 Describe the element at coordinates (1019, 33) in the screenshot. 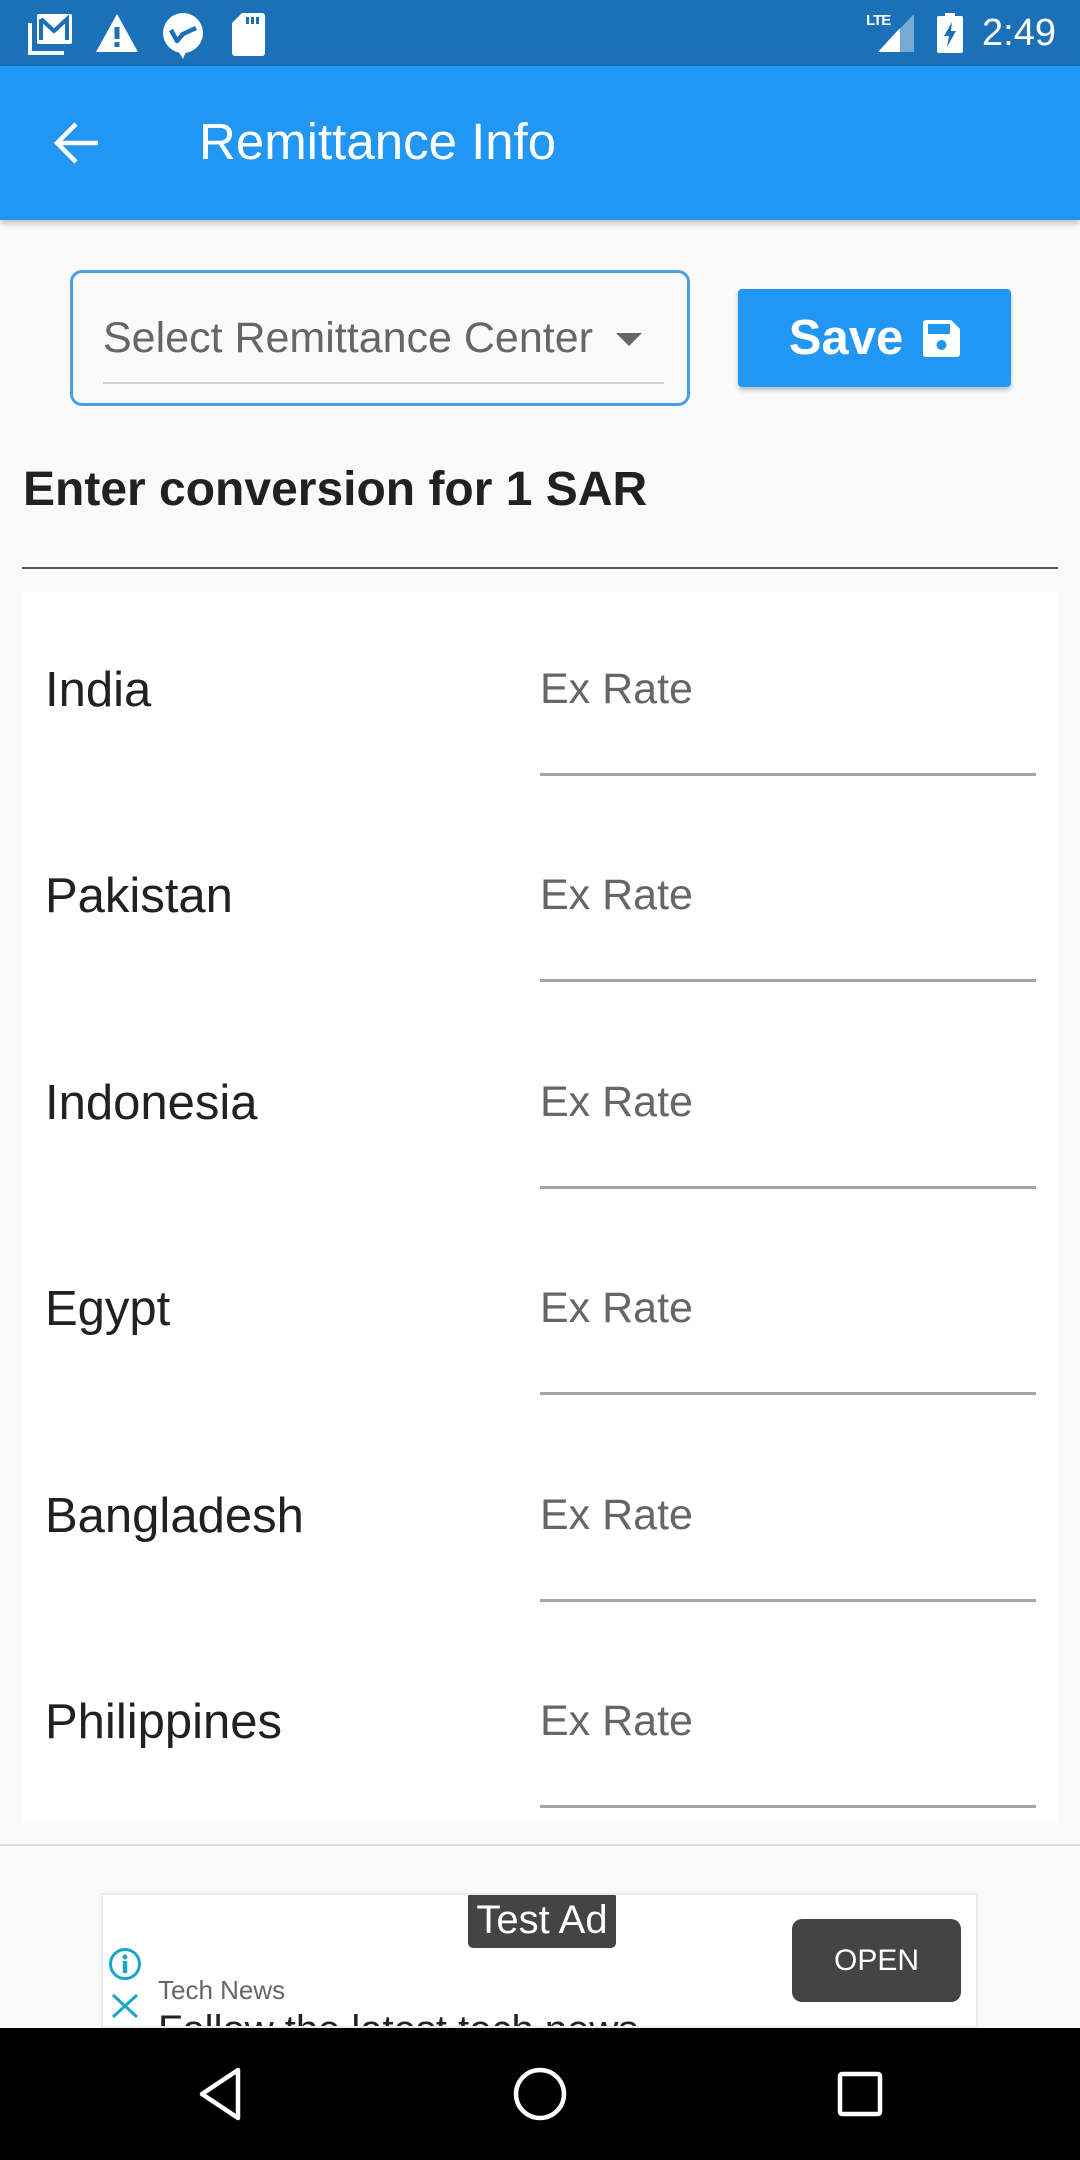

I see `clock: 2:49` at that location.